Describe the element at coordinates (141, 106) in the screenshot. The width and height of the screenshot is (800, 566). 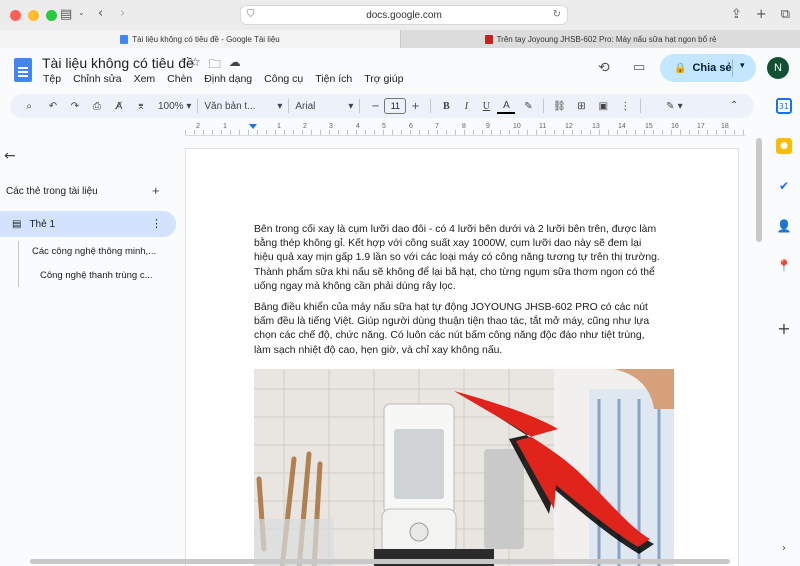
I see `paint-format-icon: ⌆` at that location.